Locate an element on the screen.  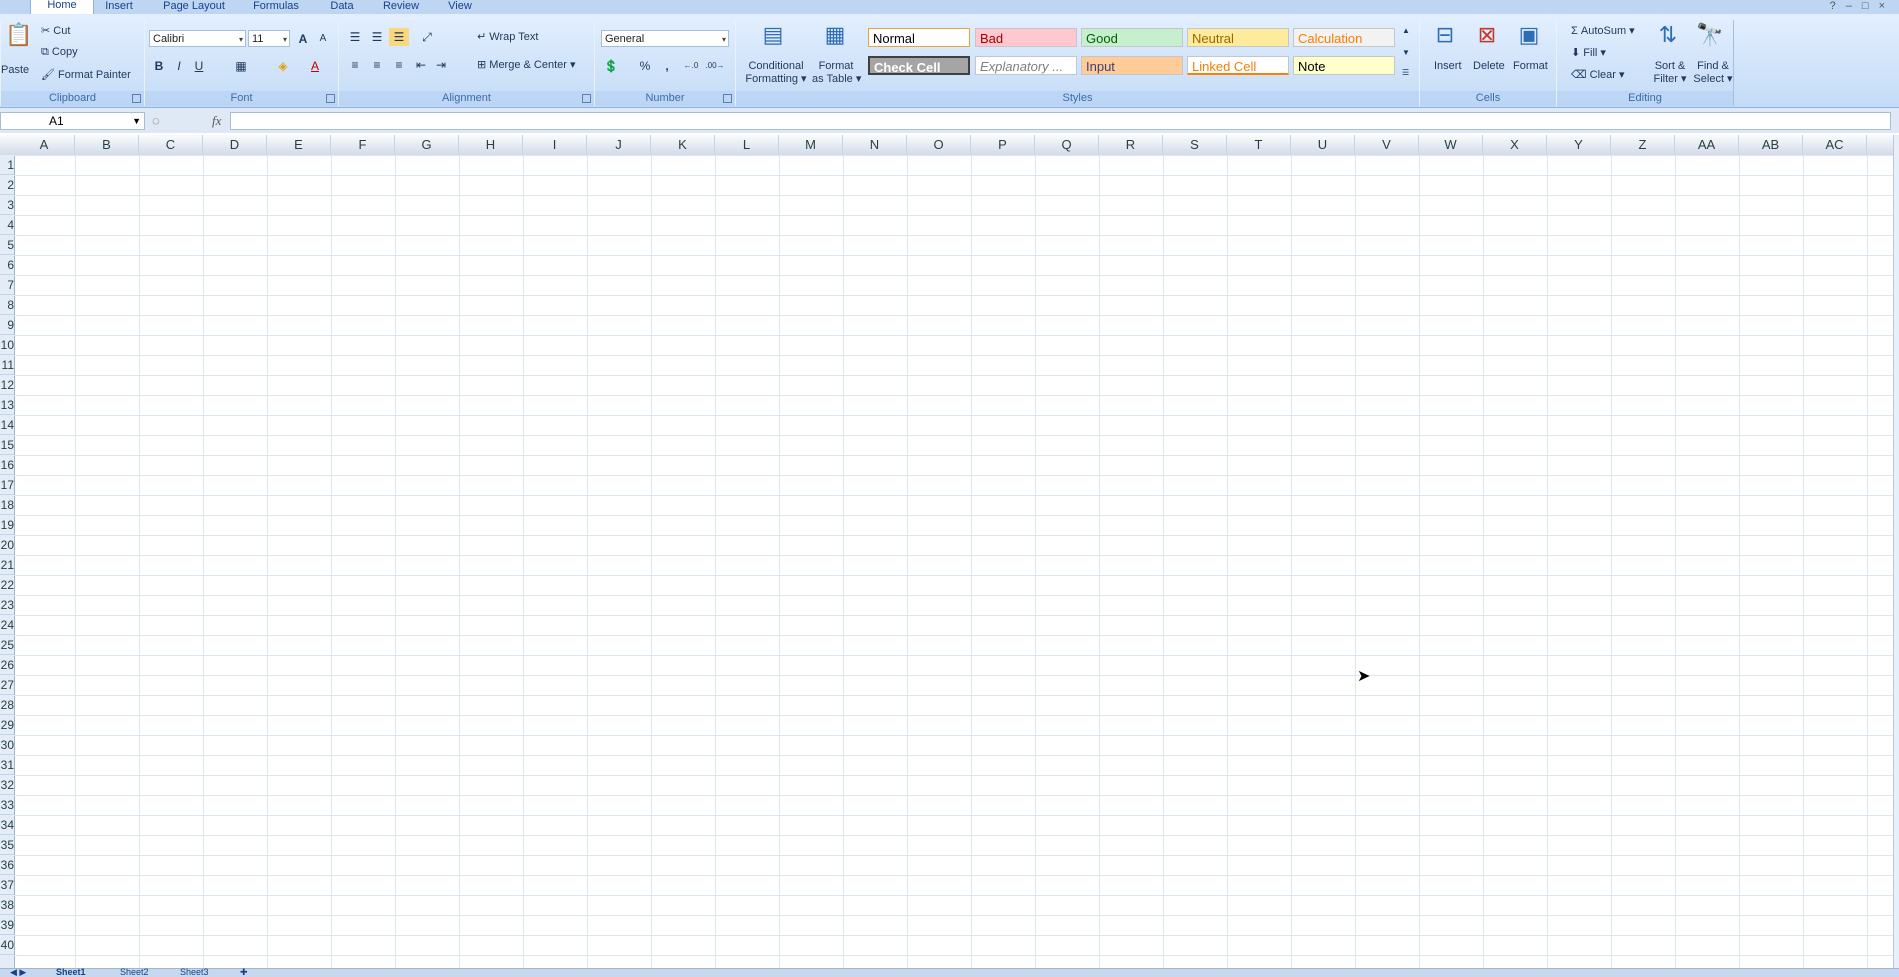
comma-button: , is located at coordinates (667, 66).